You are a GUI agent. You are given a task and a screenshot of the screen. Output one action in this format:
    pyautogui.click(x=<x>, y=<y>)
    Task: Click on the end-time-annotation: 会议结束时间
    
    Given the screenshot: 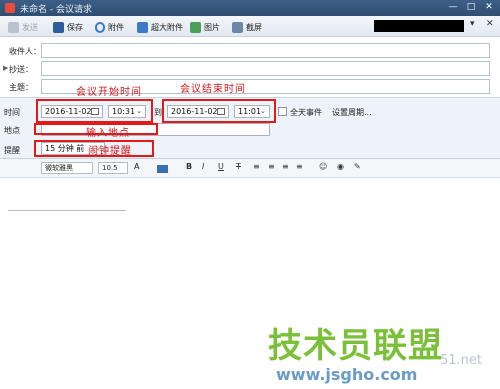 What is the action you would take?
    pyautogui.click(x=213, y=89)
    